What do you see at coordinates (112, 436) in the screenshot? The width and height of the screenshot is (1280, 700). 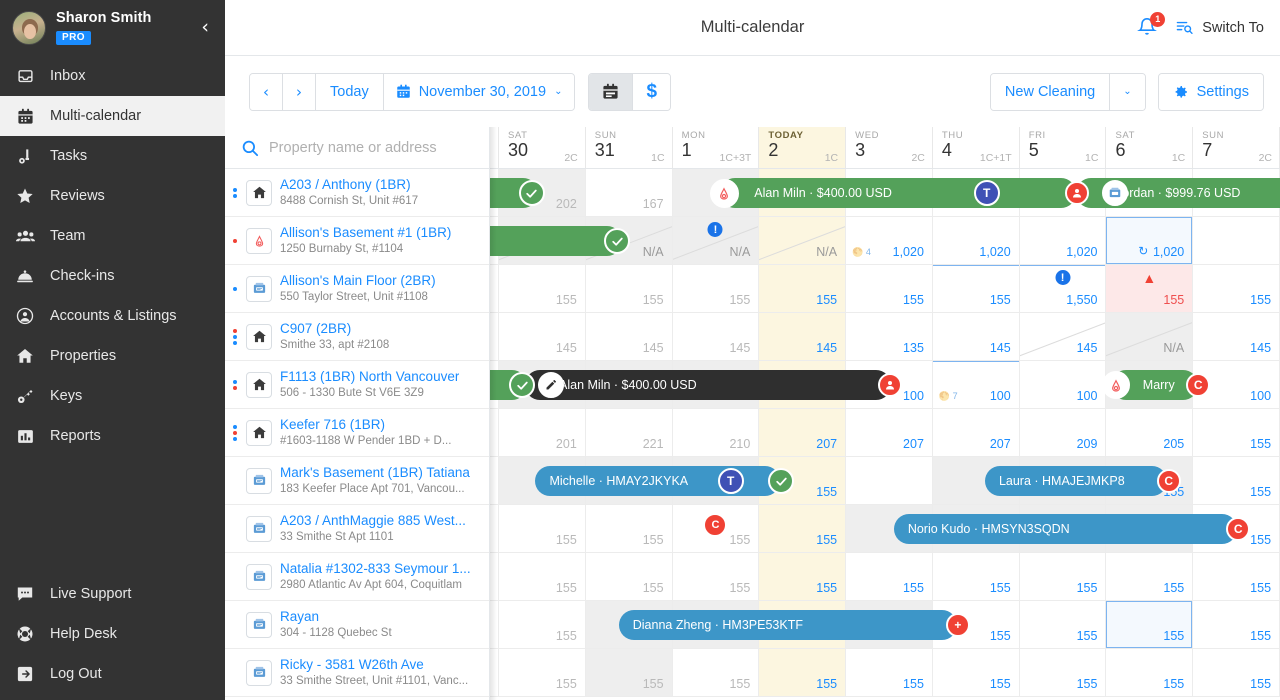 I see `sidebar-item-reports: Reports` at bounding box center [112, 436].